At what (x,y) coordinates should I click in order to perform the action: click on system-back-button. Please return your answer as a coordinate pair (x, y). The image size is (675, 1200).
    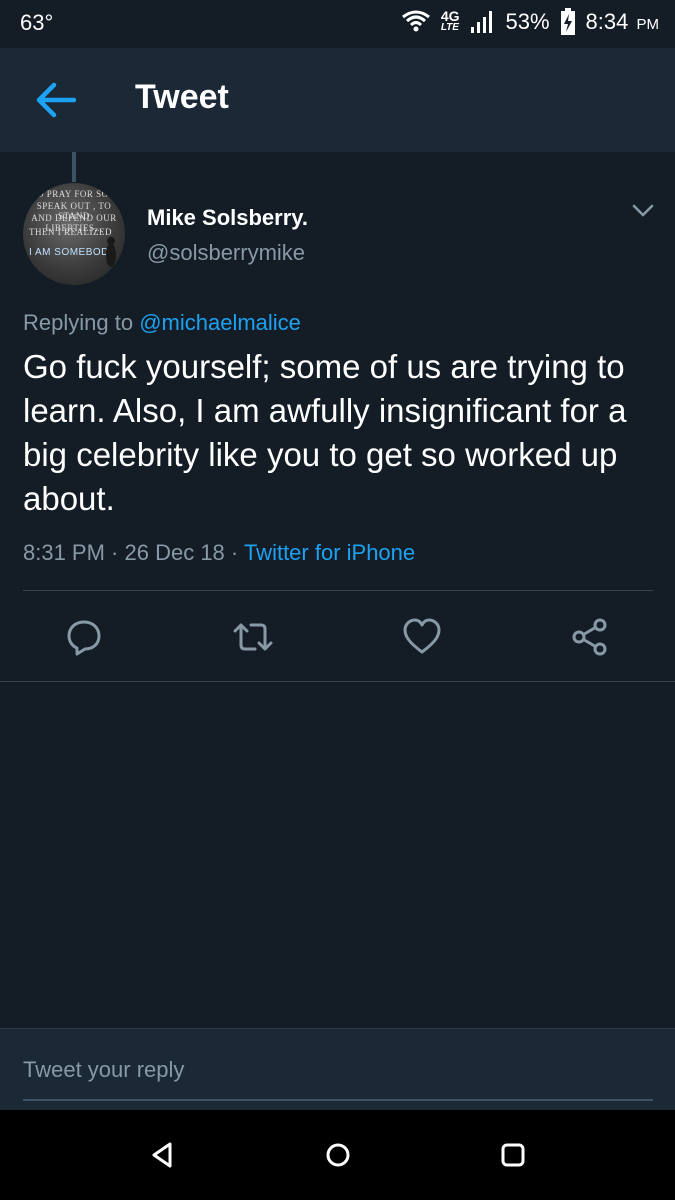
    Looking at the image, I should click on (163, 1155).